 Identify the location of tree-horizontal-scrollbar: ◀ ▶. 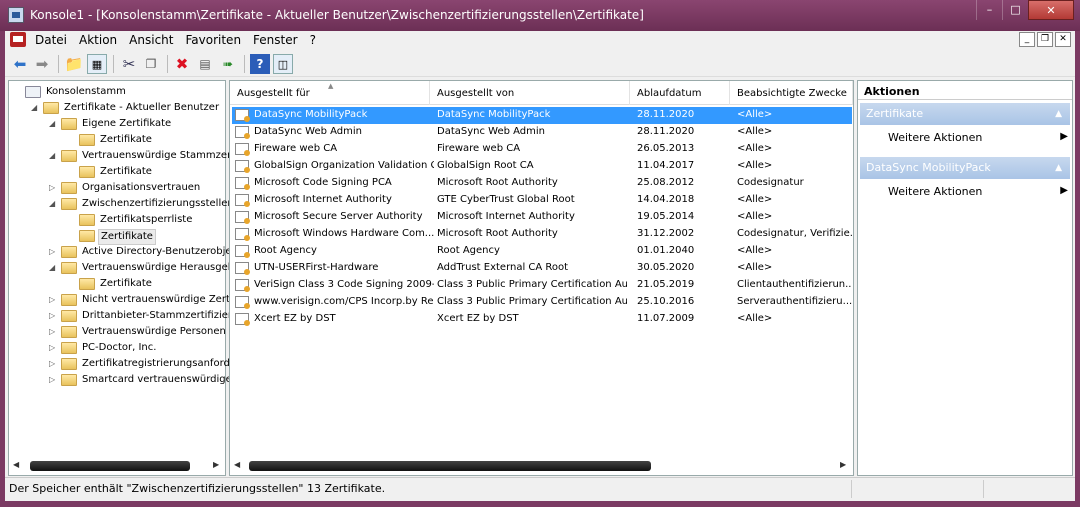
(117, 466).